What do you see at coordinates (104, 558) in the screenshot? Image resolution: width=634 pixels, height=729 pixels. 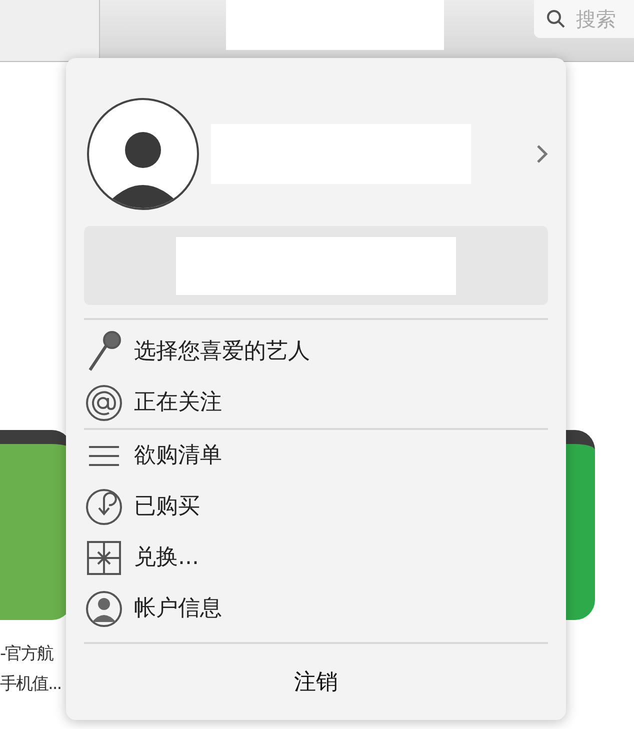 I see `gift-icon` at bounding box center [104, 558].